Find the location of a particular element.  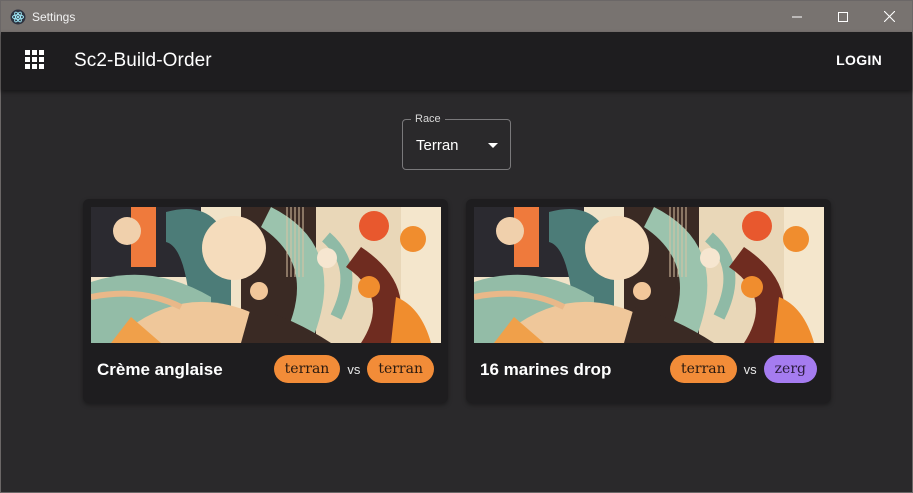

maximize-icon is located at coordinates (843, 16).